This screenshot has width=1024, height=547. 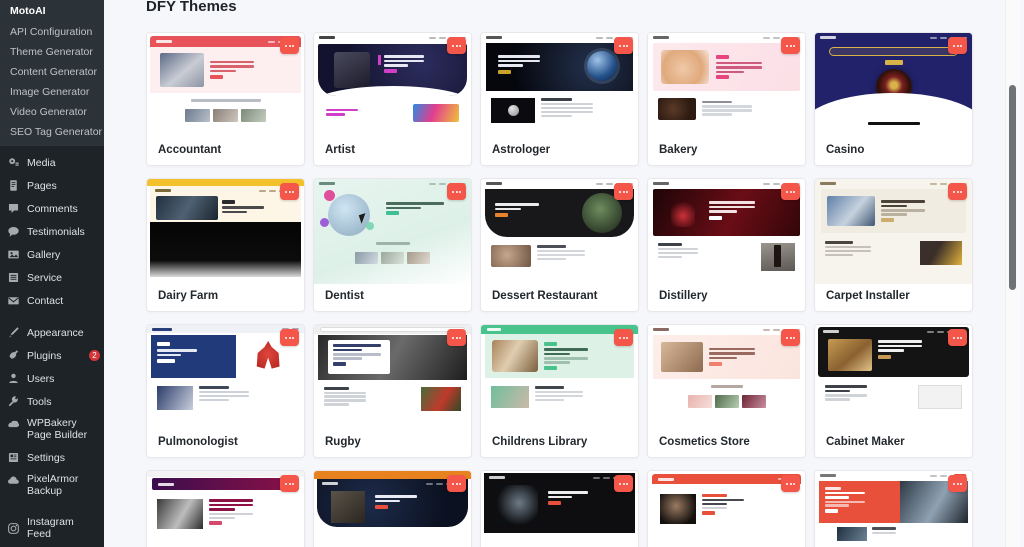 What do you see at coordinates (225, 391) in the screenshot?
I see `theme-card: Pulmonologist` at bounding box center [225, 391].